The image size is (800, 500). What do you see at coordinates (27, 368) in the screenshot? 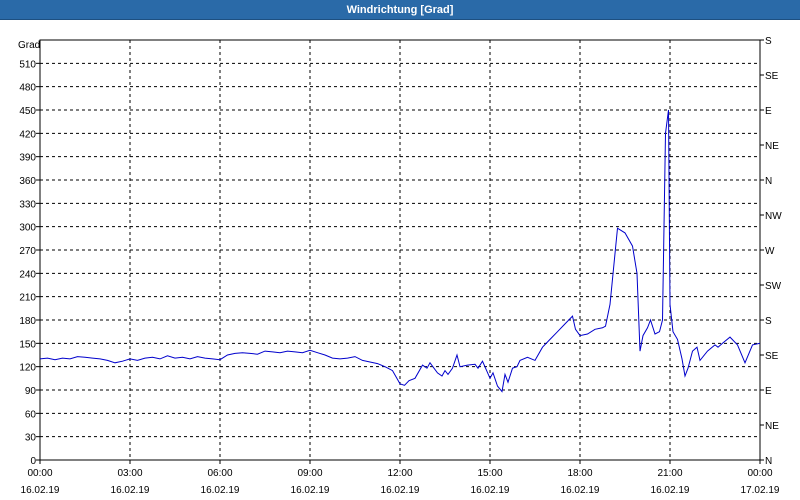
I see `y-tick-label: 120` at bounding box center [27, 368].